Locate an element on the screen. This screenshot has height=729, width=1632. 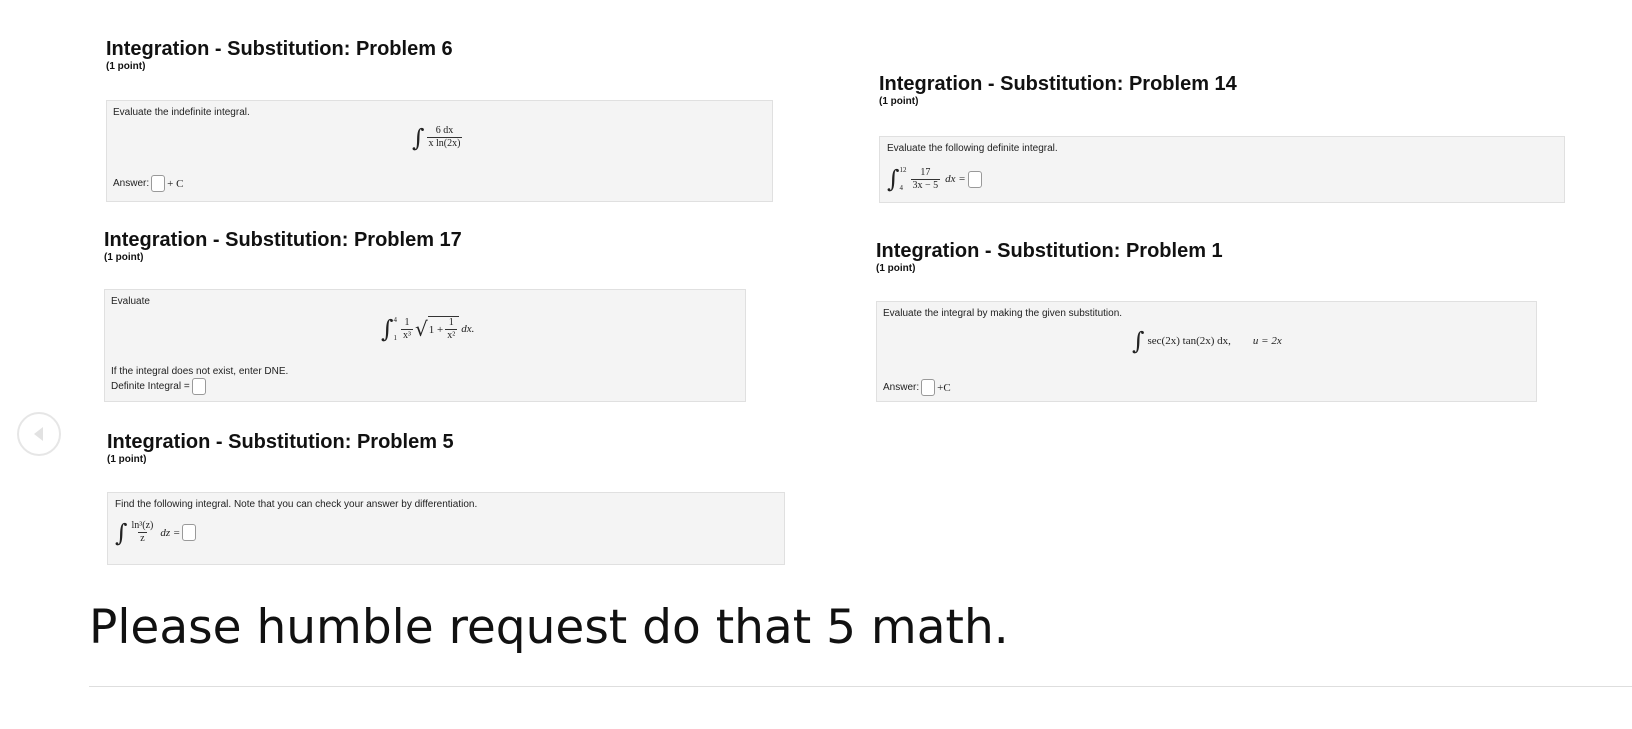
answer-row: Answer: +C is located at coordinates (917, 387).